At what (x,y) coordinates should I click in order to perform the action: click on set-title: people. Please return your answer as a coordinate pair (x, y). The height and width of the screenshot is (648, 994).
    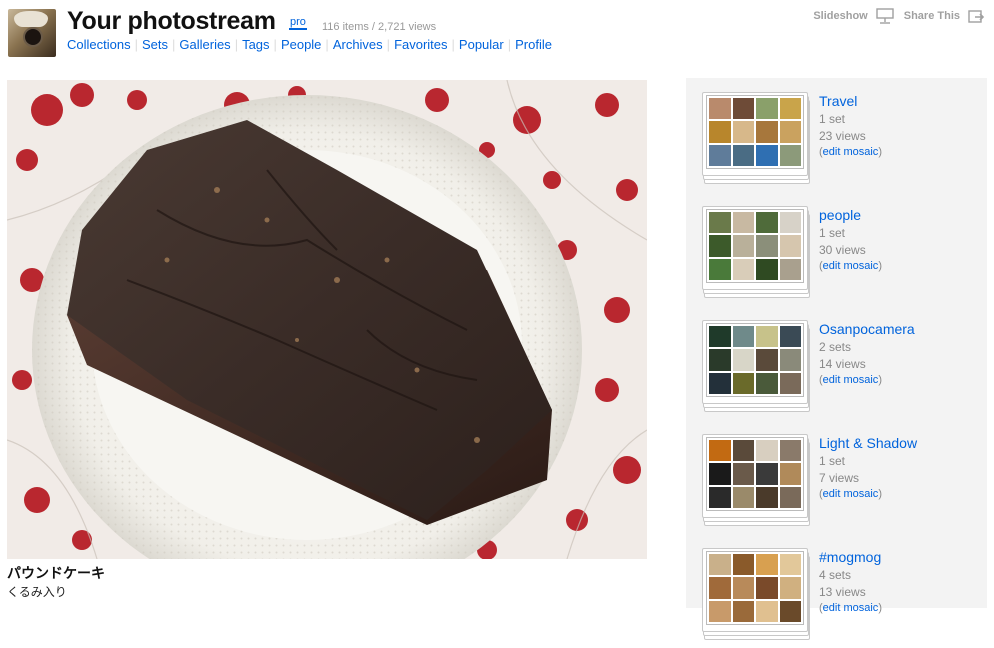
    Looking at the image, I should click on (850, 215).